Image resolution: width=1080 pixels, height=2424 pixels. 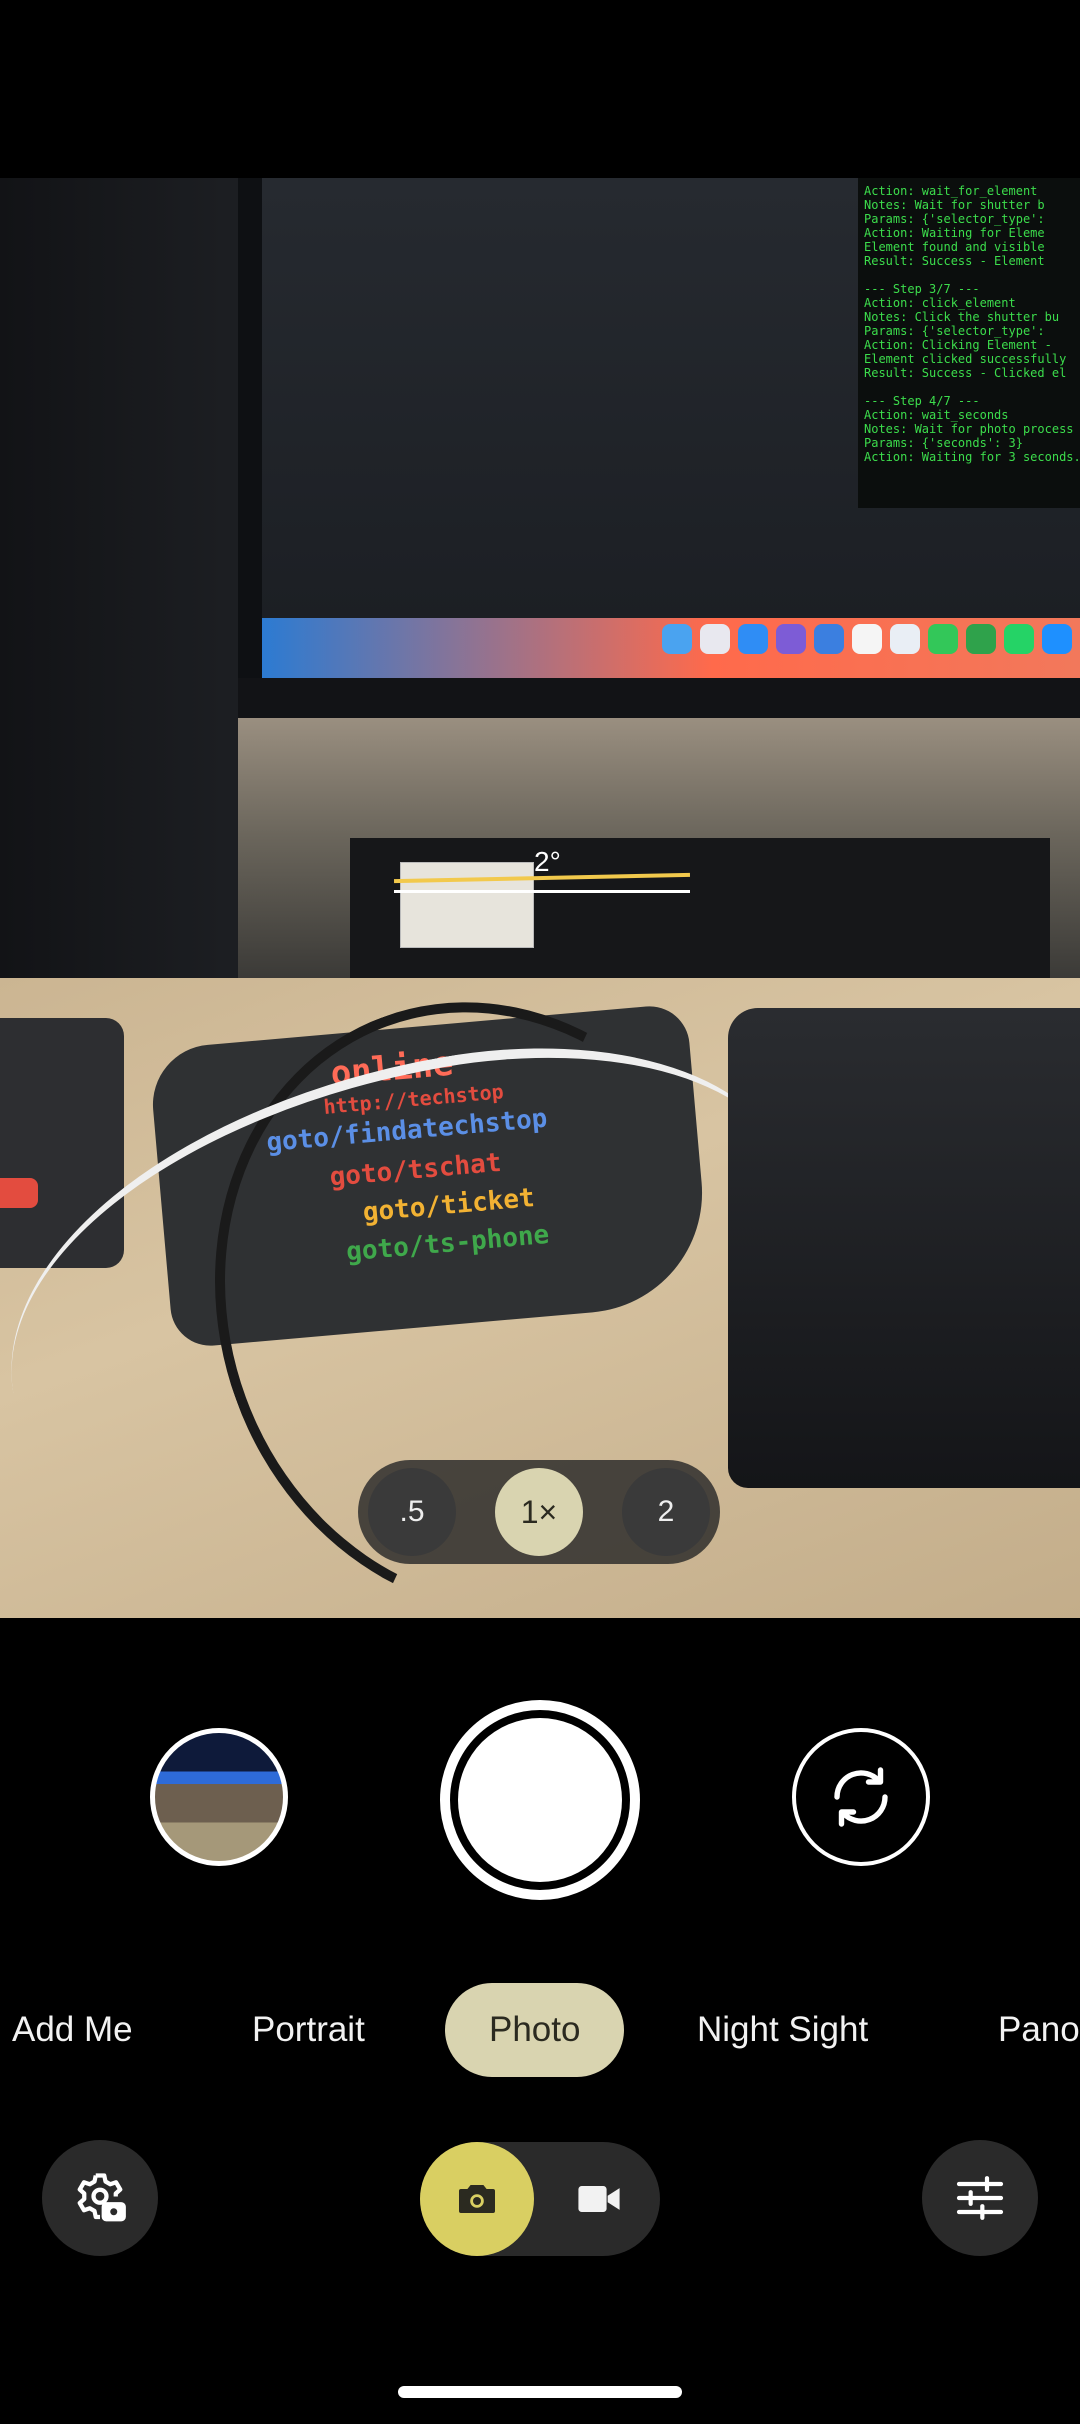 I want to click on shutter-inner, so click(x=540, y=1800).